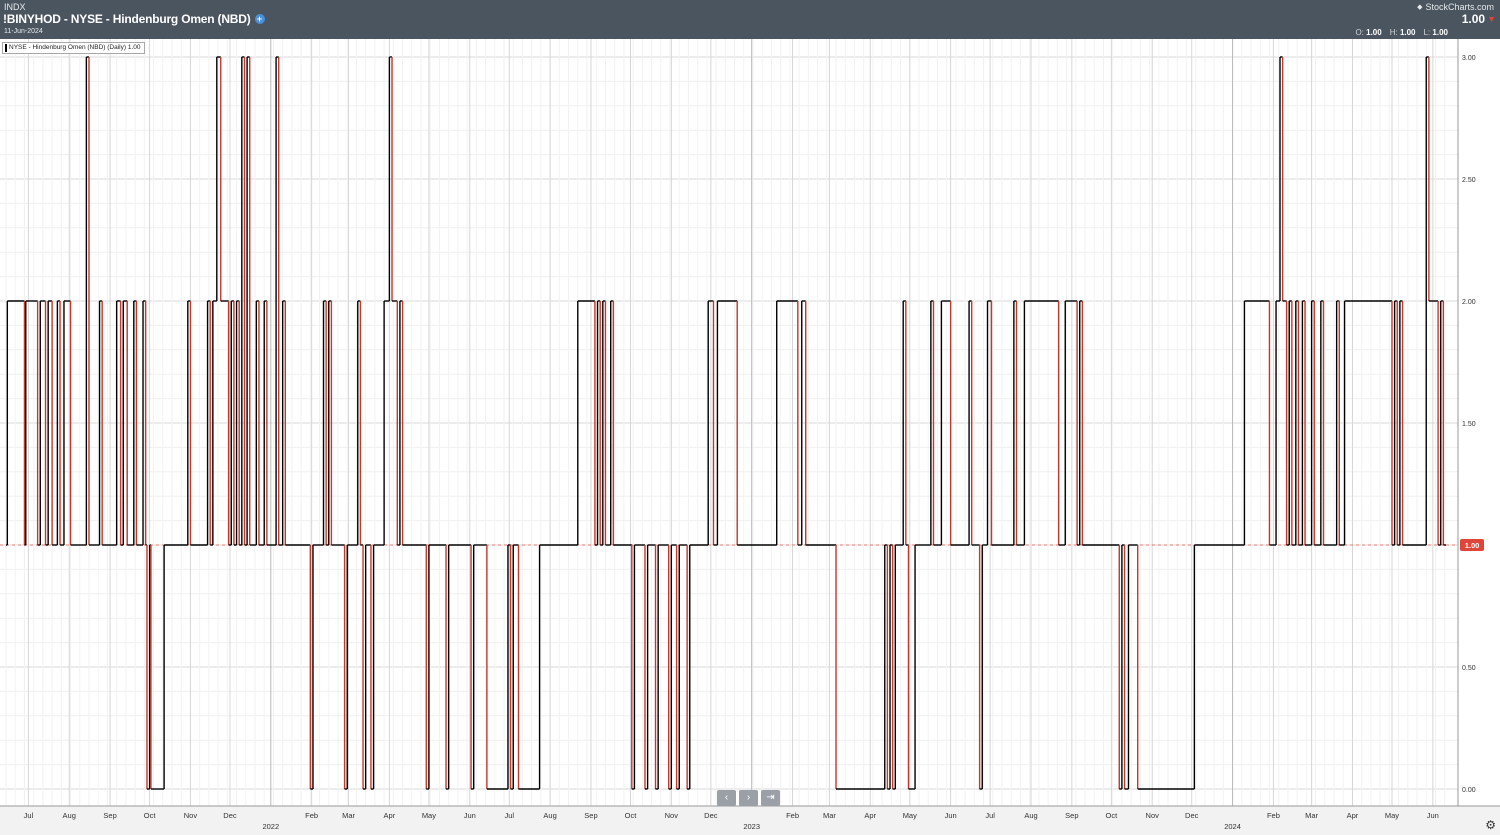 The height and width of the screenshot is (835, 1500). Describe the element at coordinates (1359, 32) in the screenshot. I see `open-label: O:` at that location.